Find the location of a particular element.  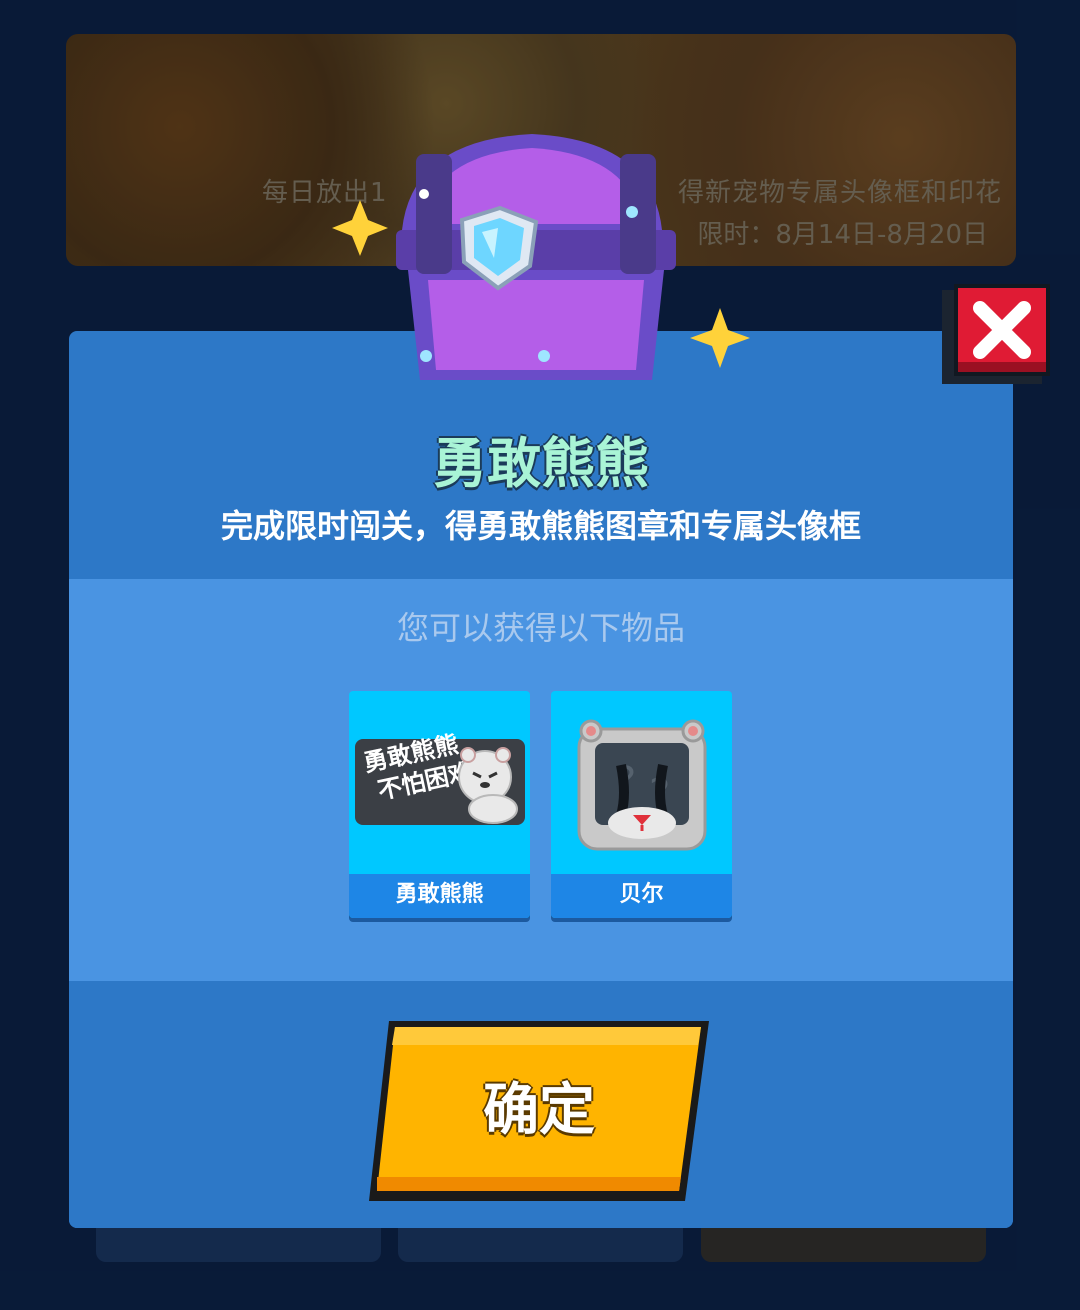

bear-avatar-frame-icon: ? ? is located at coordinates (642, 785).